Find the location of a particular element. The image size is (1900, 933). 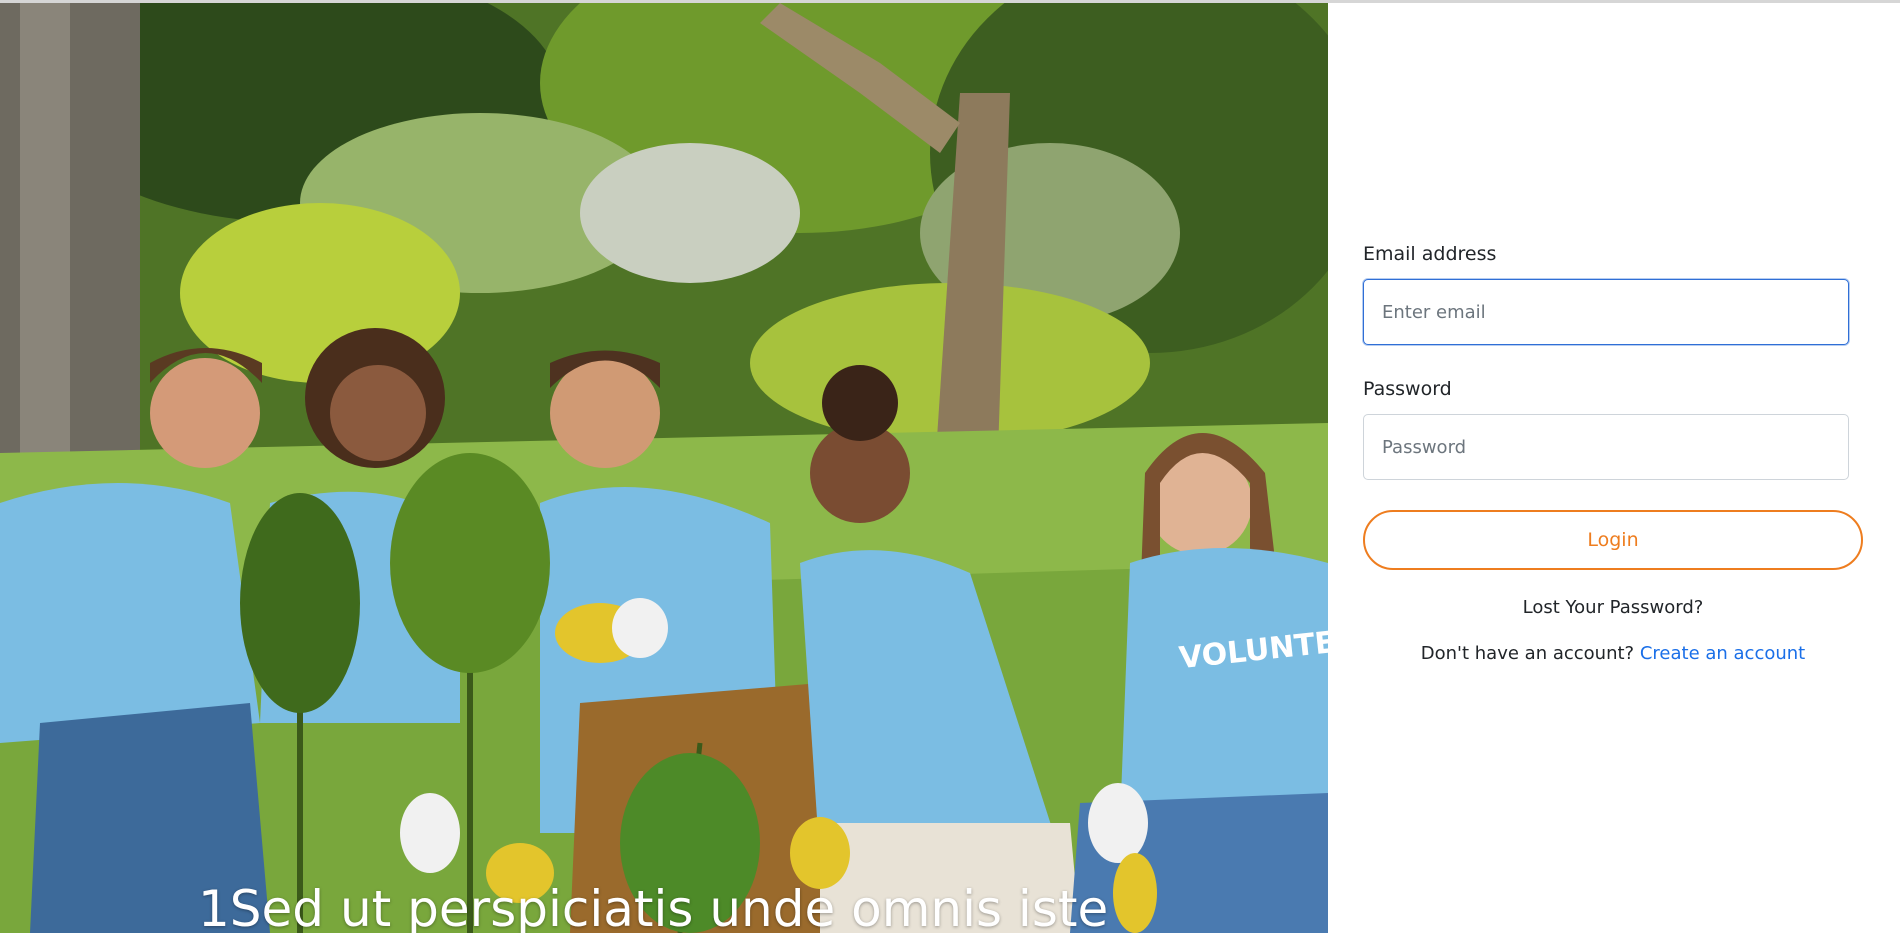

hero-caption: 1Sed ut perspiciatis unde omnis iste is located at coordinates (653, 906).